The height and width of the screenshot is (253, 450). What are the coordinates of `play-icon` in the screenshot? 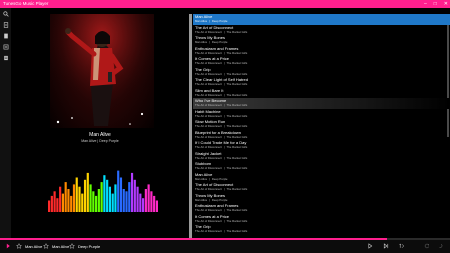 It's located at (370, 246).